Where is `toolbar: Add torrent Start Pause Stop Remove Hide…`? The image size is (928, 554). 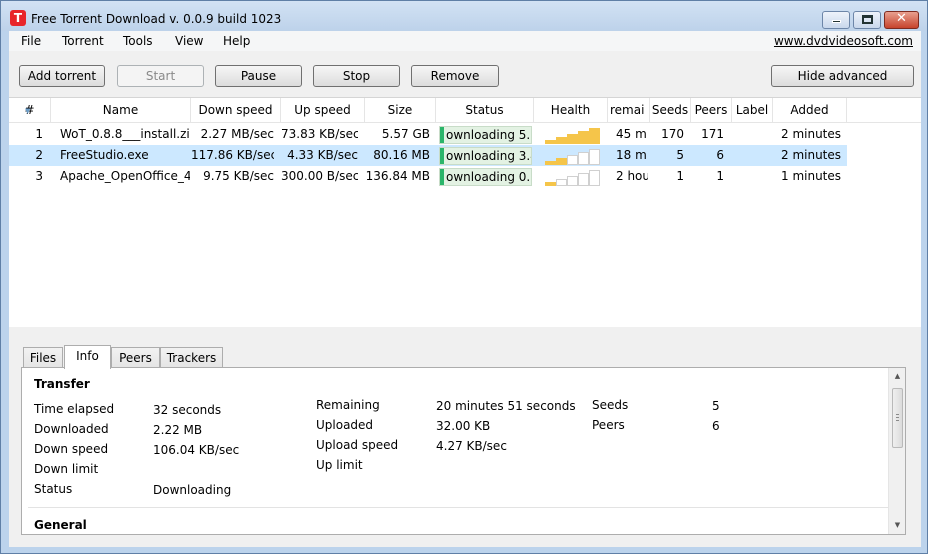
toolbar: Add torrent Start Pause Stop Remove Hide… is located at coordinates (465, 74).